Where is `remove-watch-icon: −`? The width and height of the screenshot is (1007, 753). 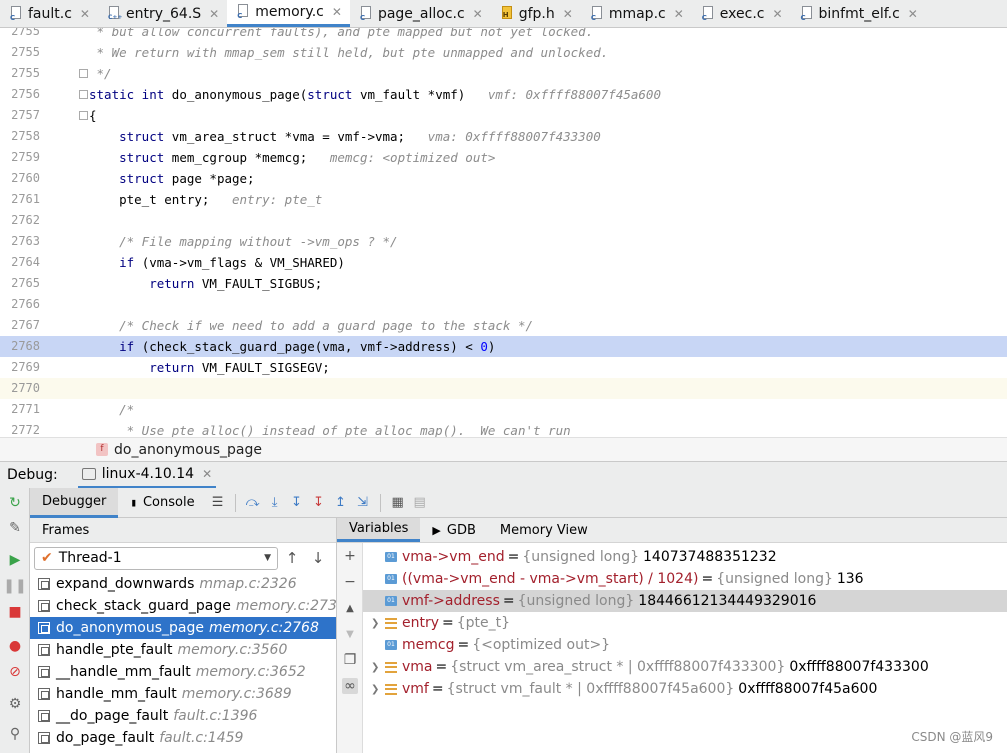
remove-watch-icon: − is located at coordinates (350, 582).